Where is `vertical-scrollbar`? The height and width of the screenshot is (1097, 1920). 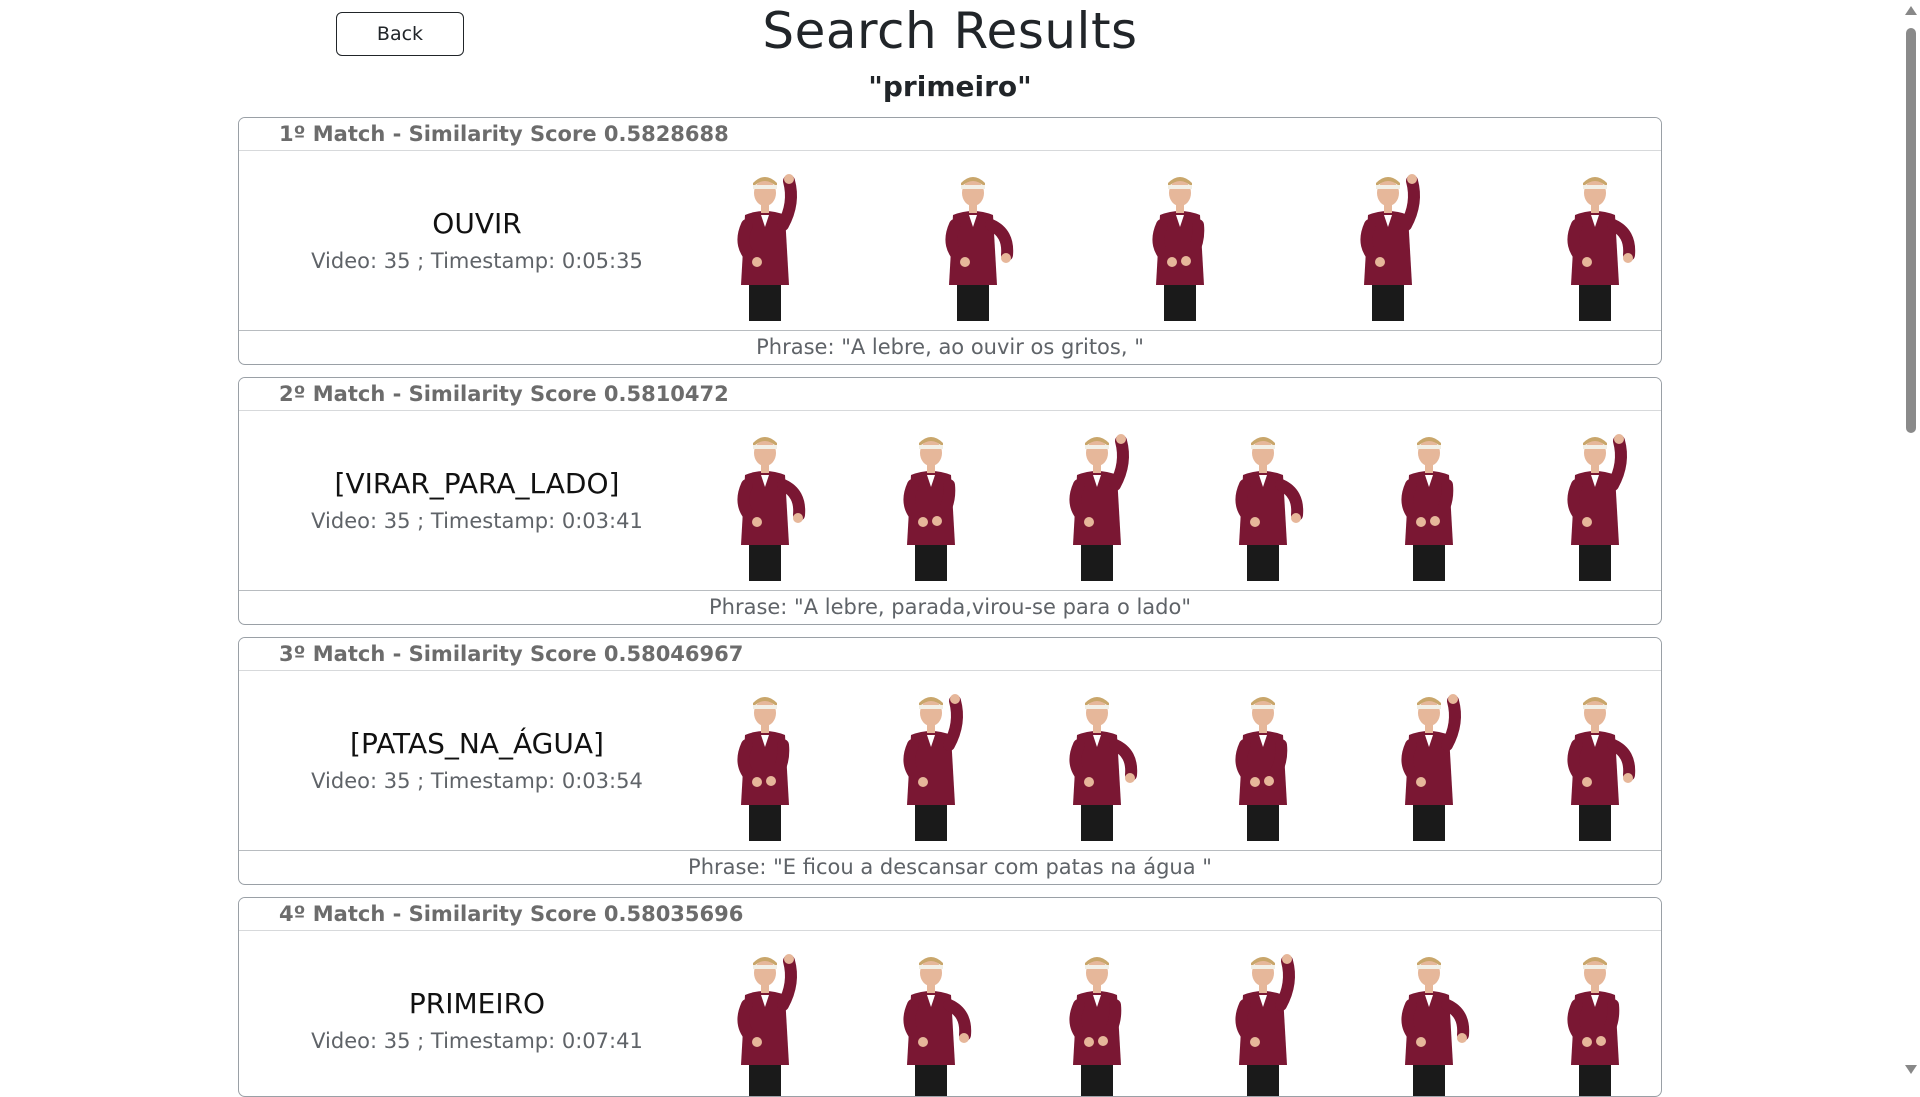 vertical-scrollbar is located at coordinates (1910, 540).